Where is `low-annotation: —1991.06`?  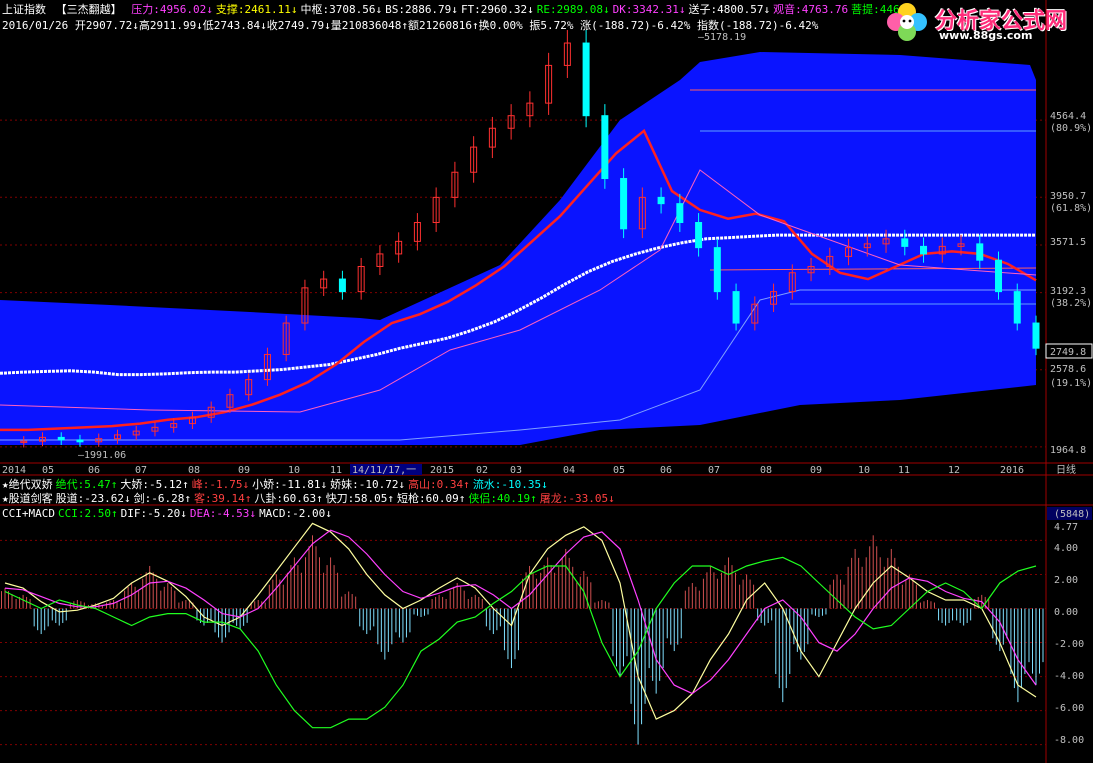 low-annotation: —1991.06 is located at coordinates (102, 455).